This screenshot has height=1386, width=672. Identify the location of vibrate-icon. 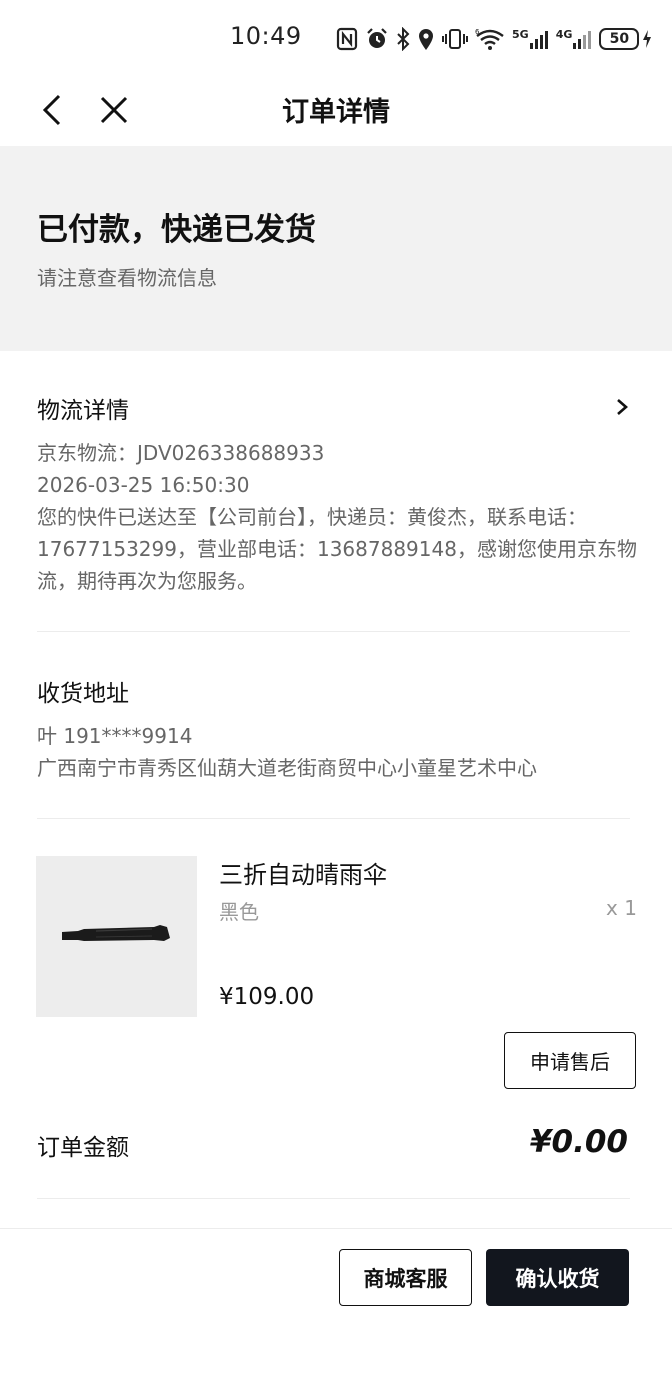
(455, 39).